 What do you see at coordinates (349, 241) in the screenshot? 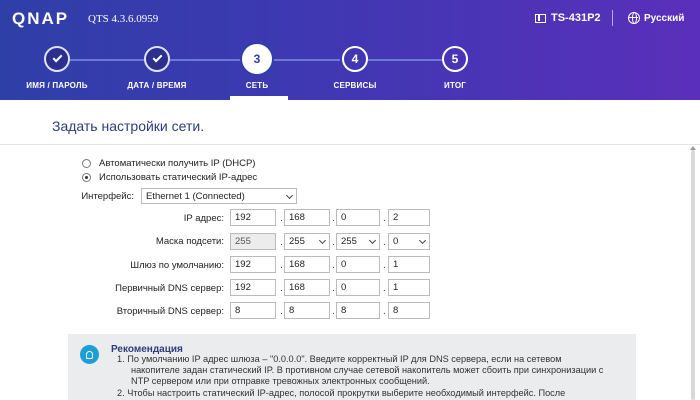
I see `mask-octet-3: 255` at bounding box center [349, 241].